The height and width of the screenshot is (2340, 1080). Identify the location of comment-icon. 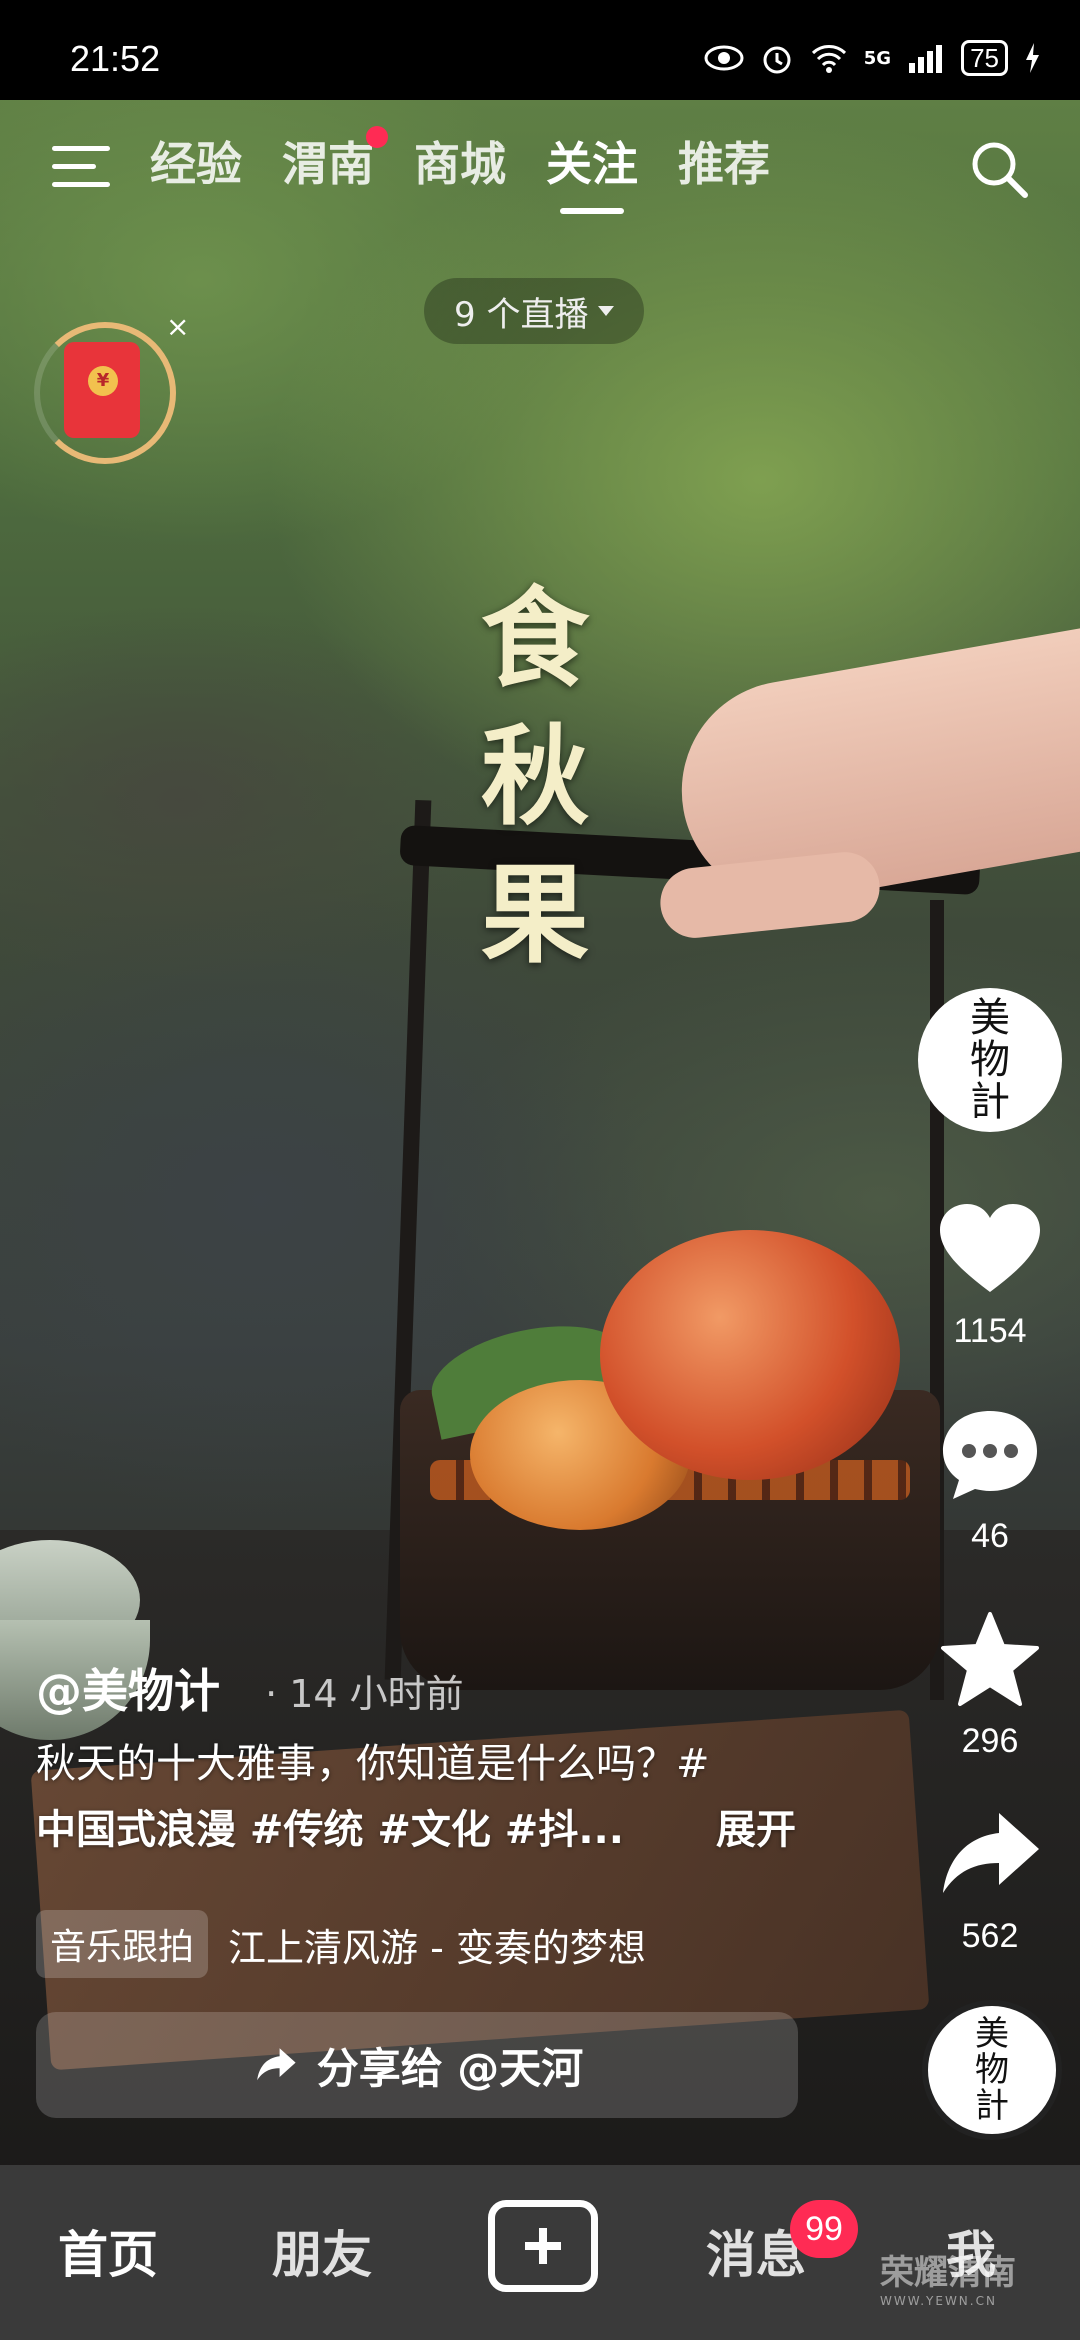
(990, 1455).